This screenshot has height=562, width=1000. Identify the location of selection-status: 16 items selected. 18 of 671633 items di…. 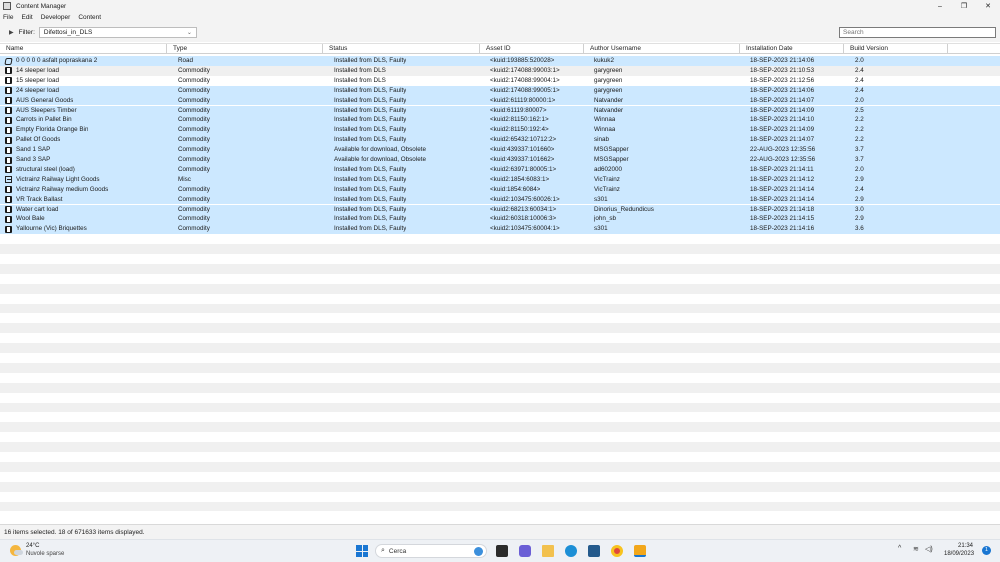
(74, 532).